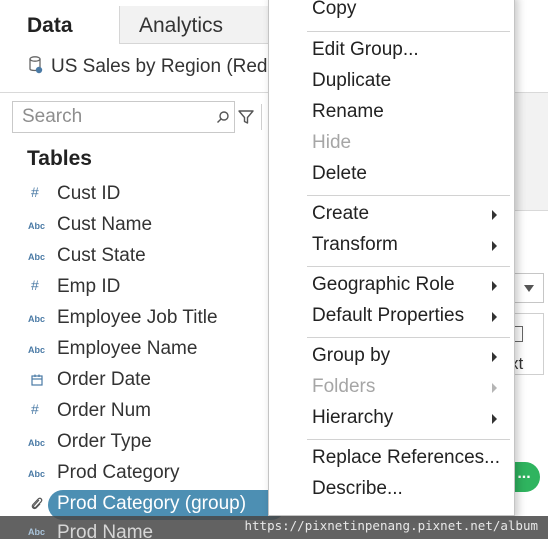  Describe the element at coordinates (59, 158) in the screenshot. I see `tables-heading: Tables` at that location.